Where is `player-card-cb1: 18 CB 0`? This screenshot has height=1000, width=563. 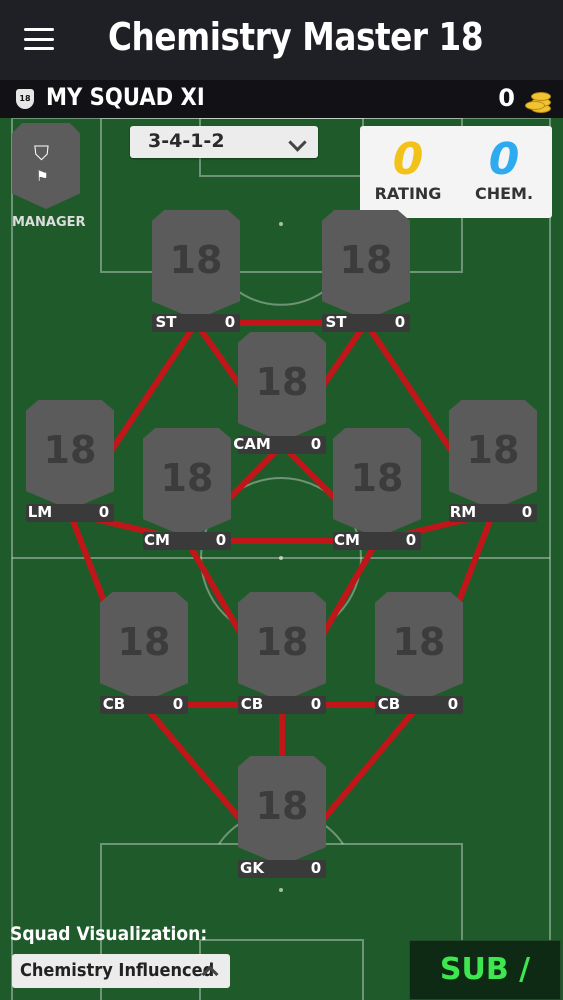 player-card-cb1: 18 CB 0 is located at coordinates (144, 653).